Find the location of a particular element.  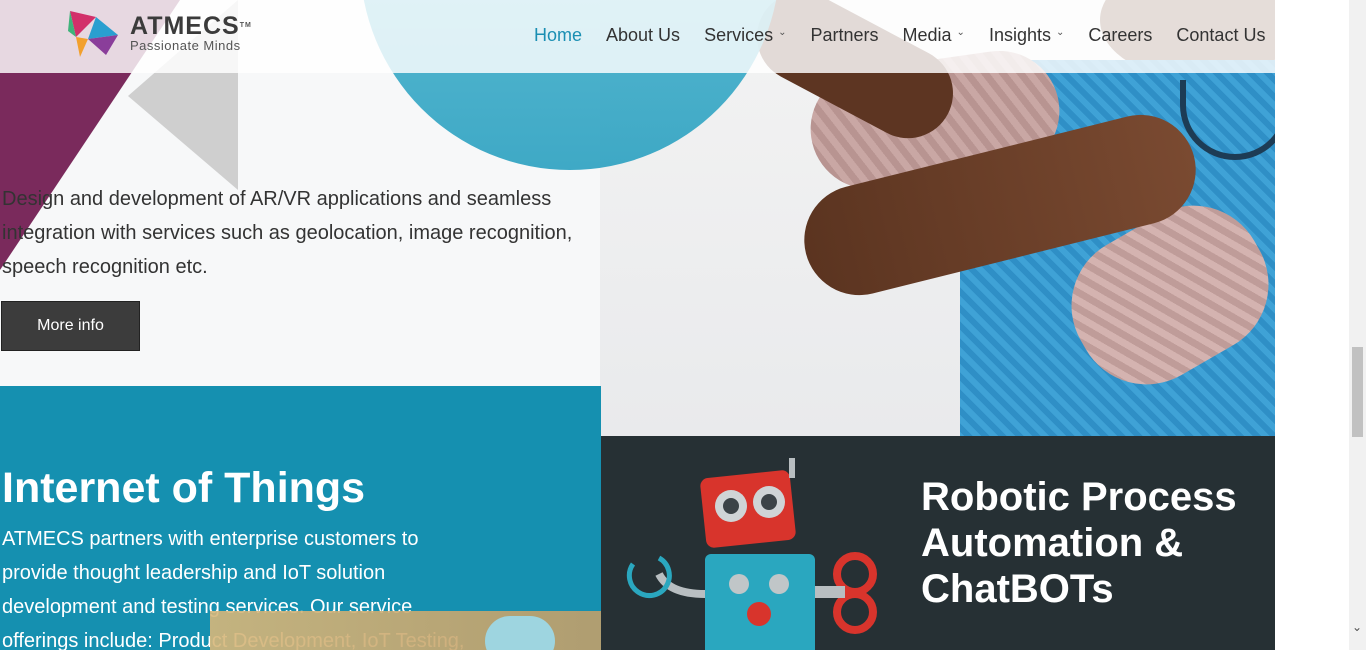

nav-item-label: Home is located at coordinates (558, 35).